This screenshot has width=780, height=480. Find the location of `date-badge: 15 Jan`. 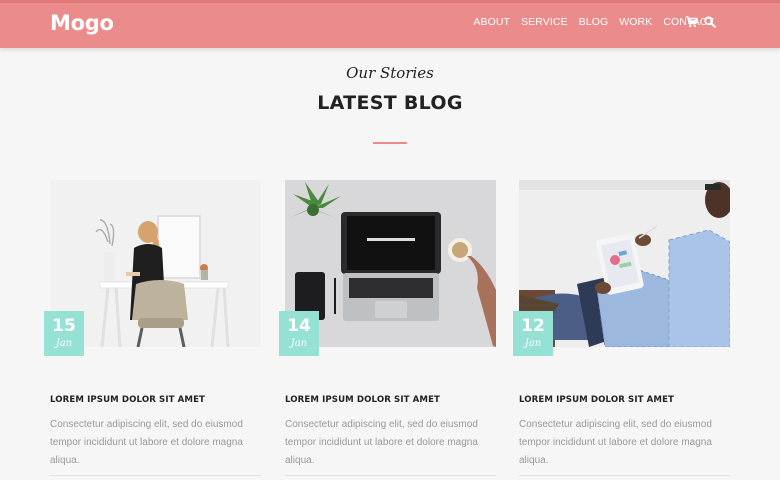

date-badge: 15 Jan is located at coordinates (64, 333).